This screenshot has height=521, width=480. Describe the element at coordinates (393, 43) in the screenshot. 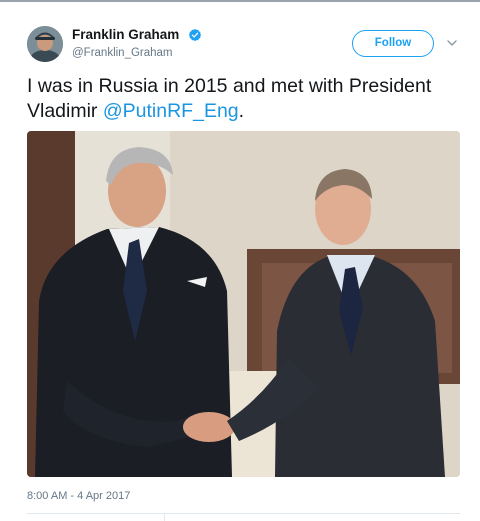

I see `follow-button: Follow` at that location.